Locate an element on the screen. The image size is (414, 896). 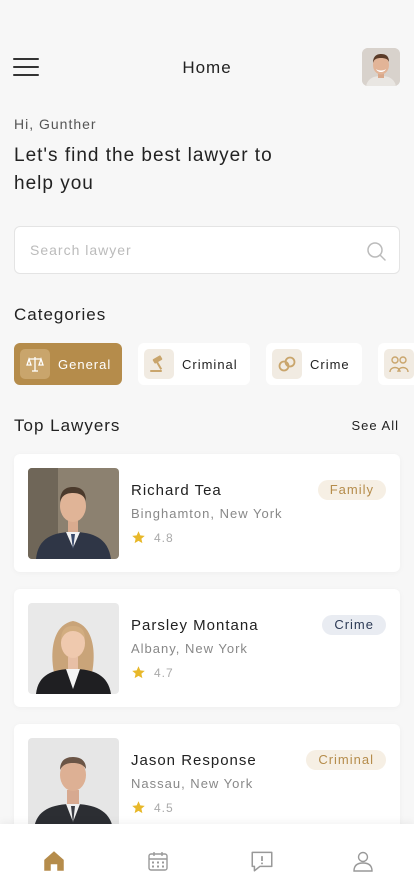
search-box is located at coordinates (207, 250).